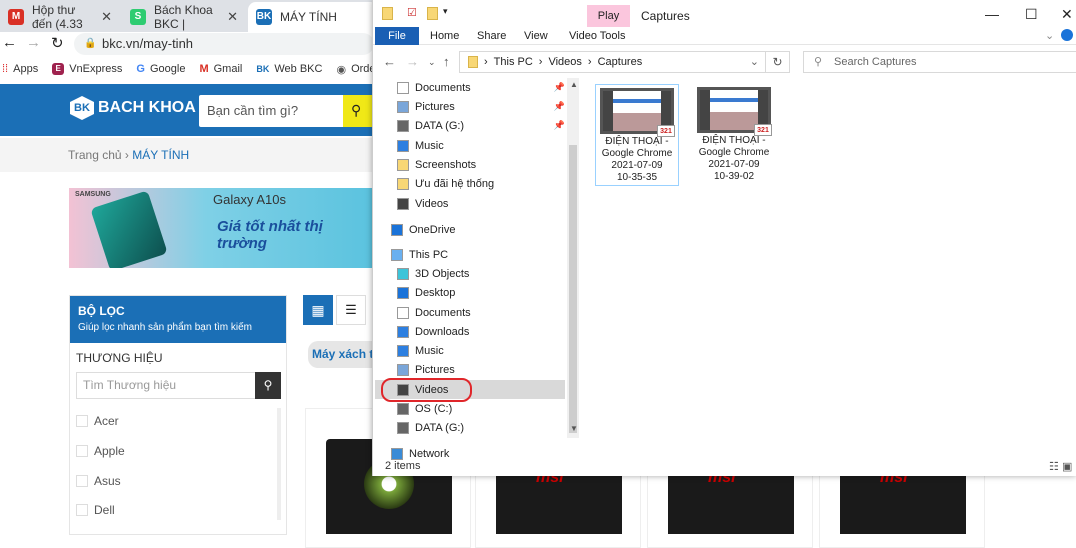  Describe the element at coordinates (778, 62) in the screenshot. I see `refresh-button: ↻` at that location.